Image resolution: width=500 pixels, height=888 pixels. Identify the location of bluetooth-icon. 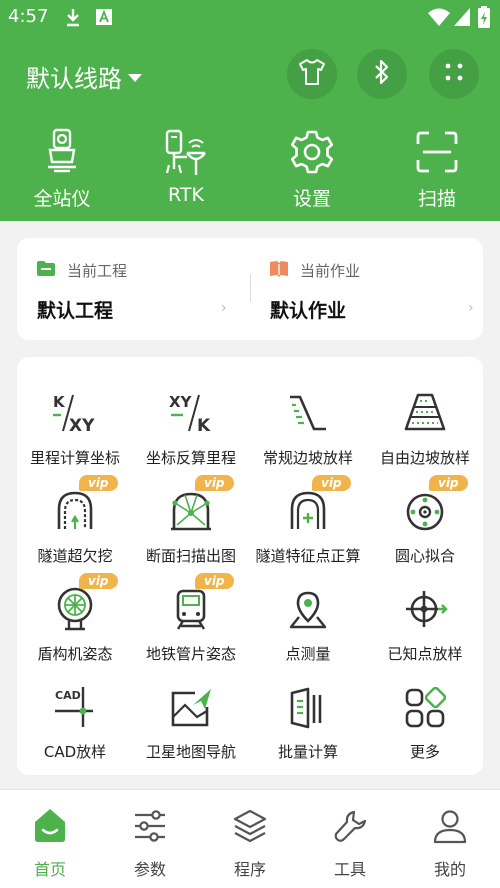
(382, 74).